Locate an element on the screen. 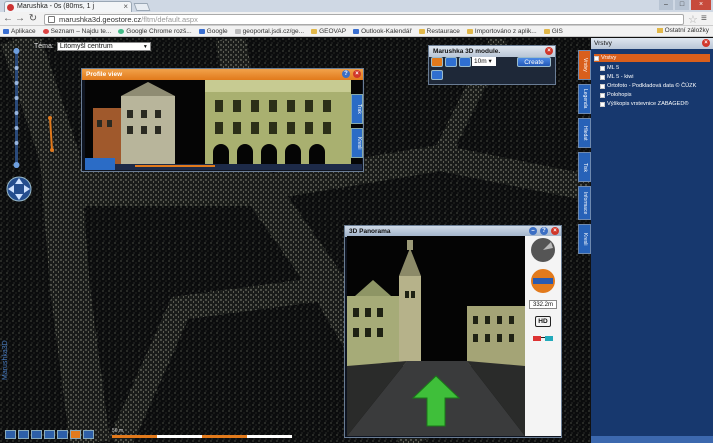  apps-icon is located at coordinates (6, 31).